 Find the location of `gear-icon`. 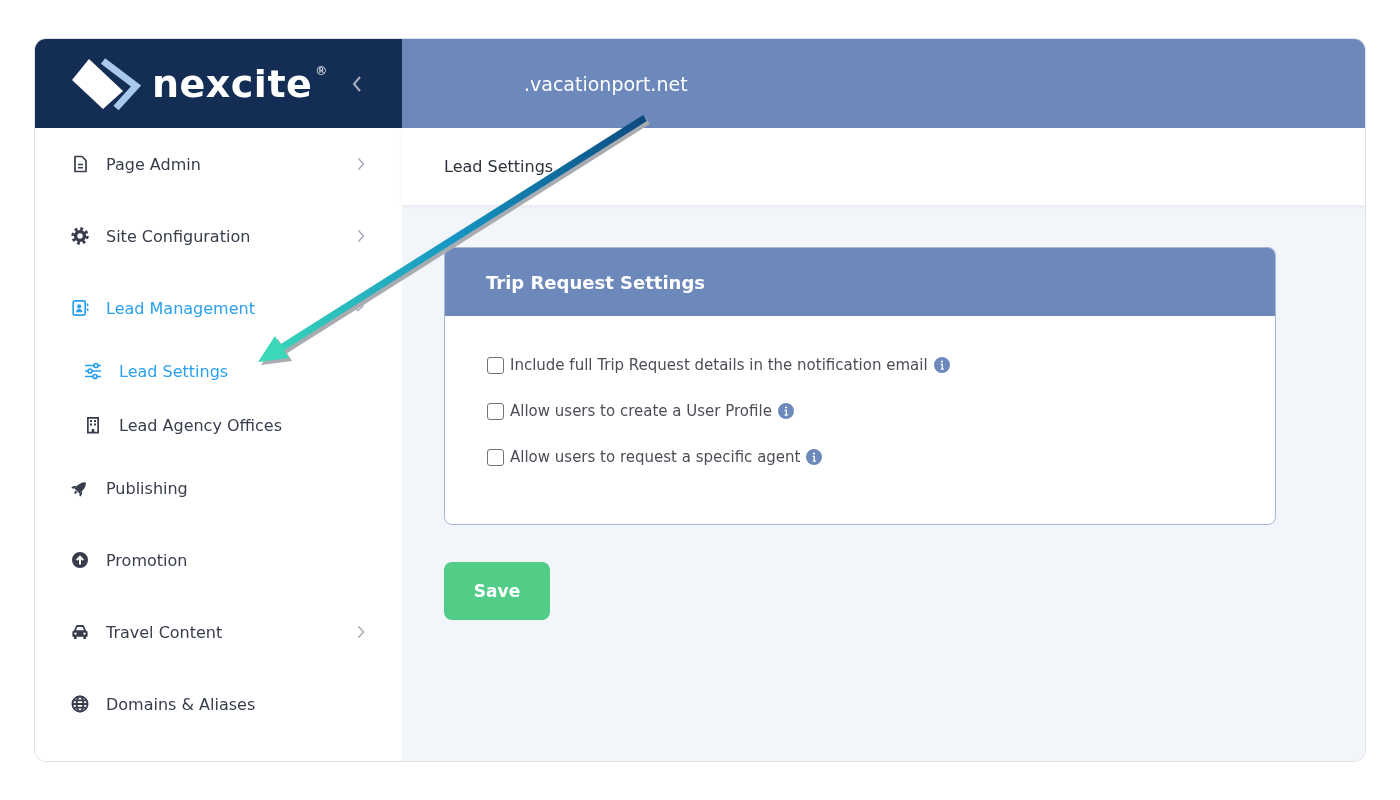

gear-icon is located at coordinates (80, 236).